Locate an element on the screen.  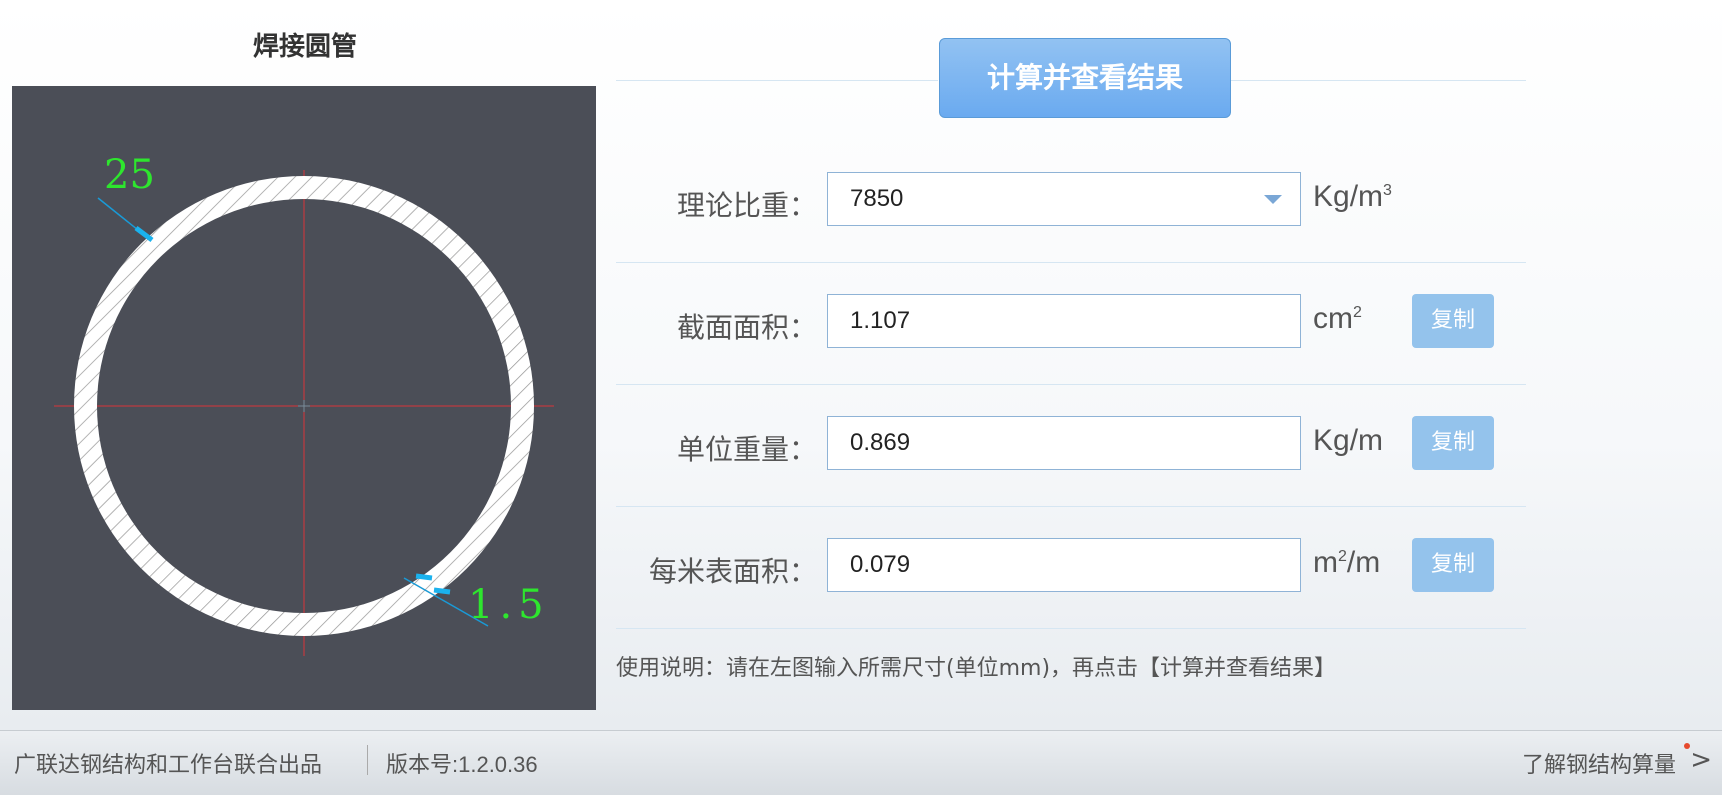
drawing-title: 焊接圆管 is located at coordinates (304, 47).